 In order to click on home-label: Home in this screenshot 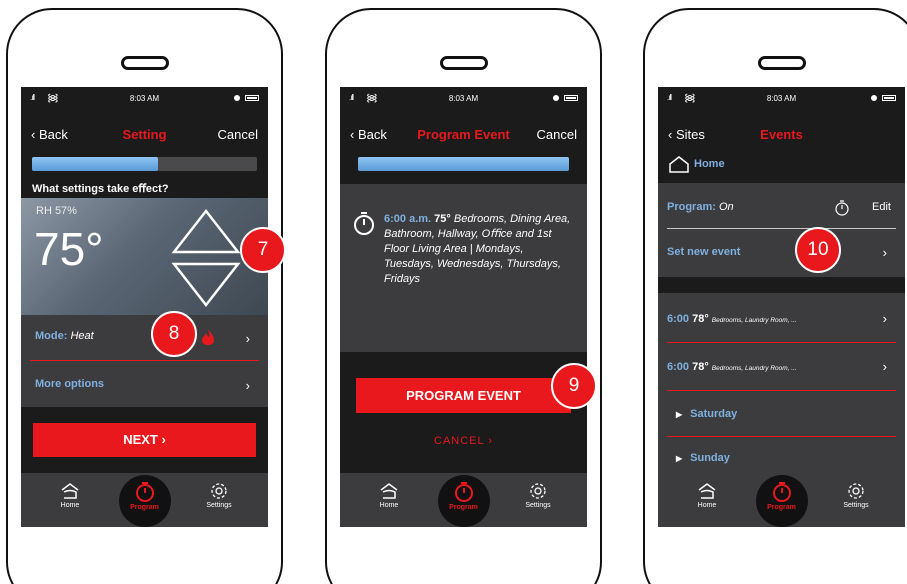, I will do `click(709, 163)`.